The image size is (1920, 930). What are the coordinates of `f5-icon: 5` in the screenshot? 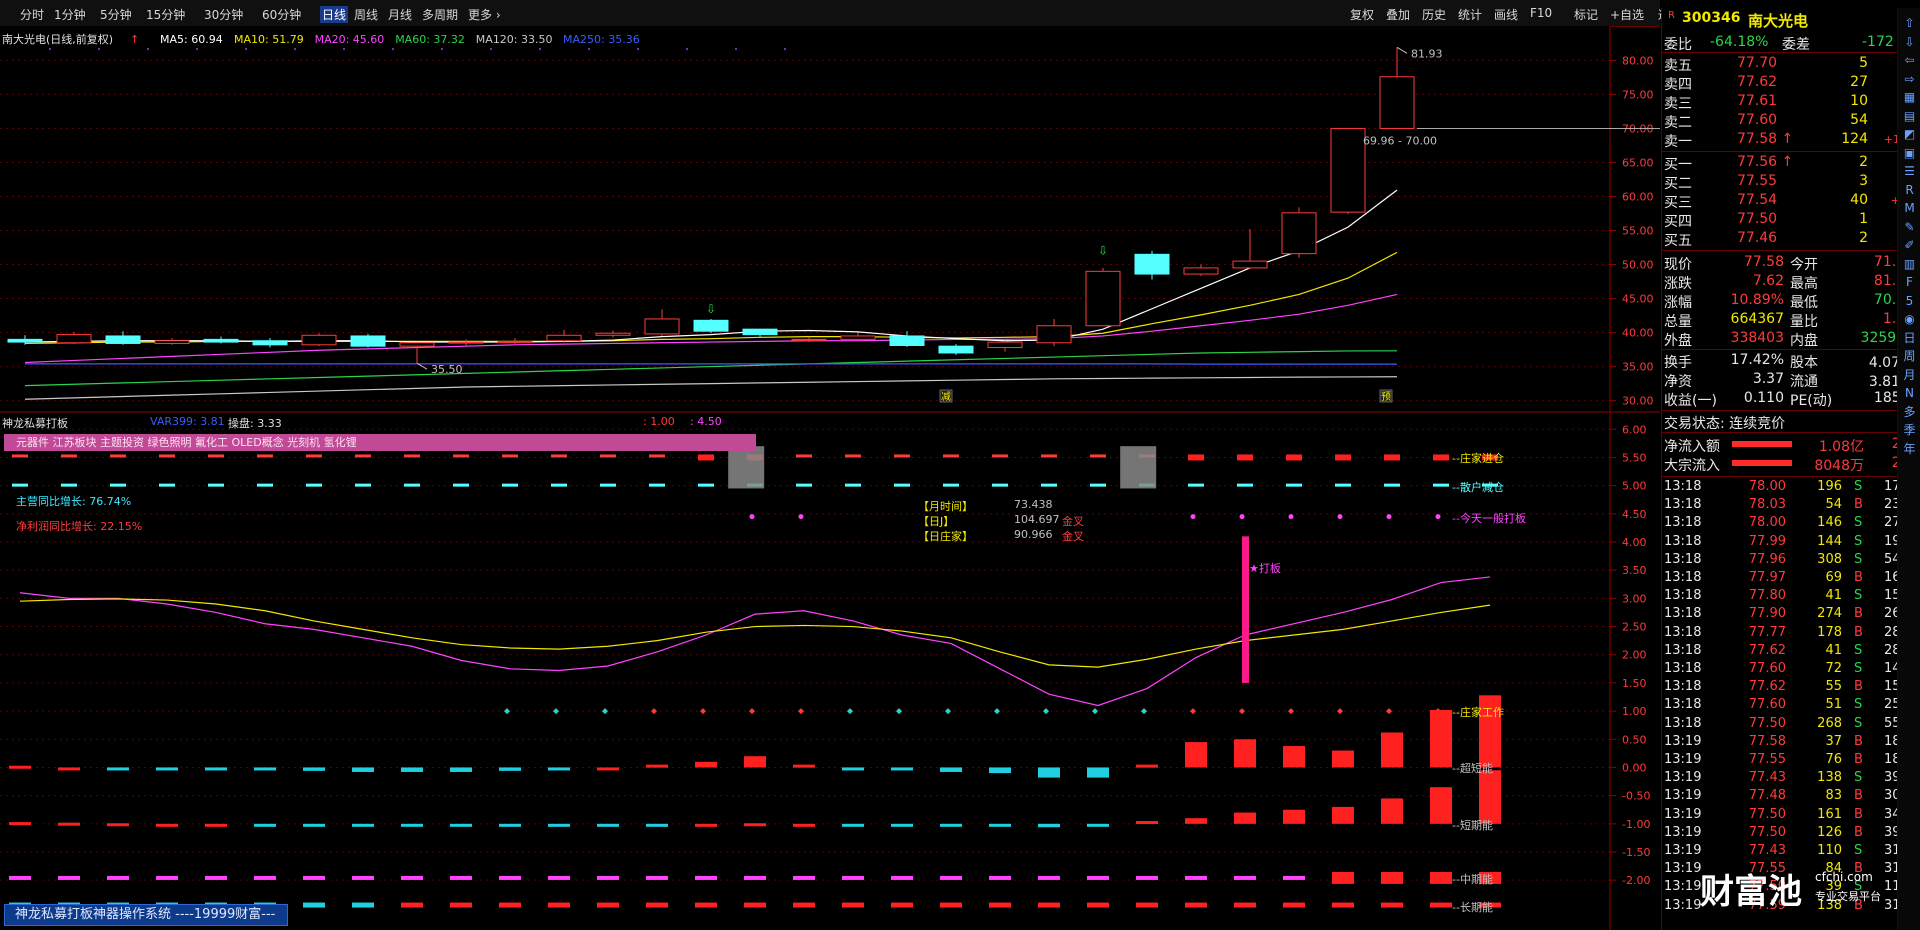 It's located at (1909, 301).